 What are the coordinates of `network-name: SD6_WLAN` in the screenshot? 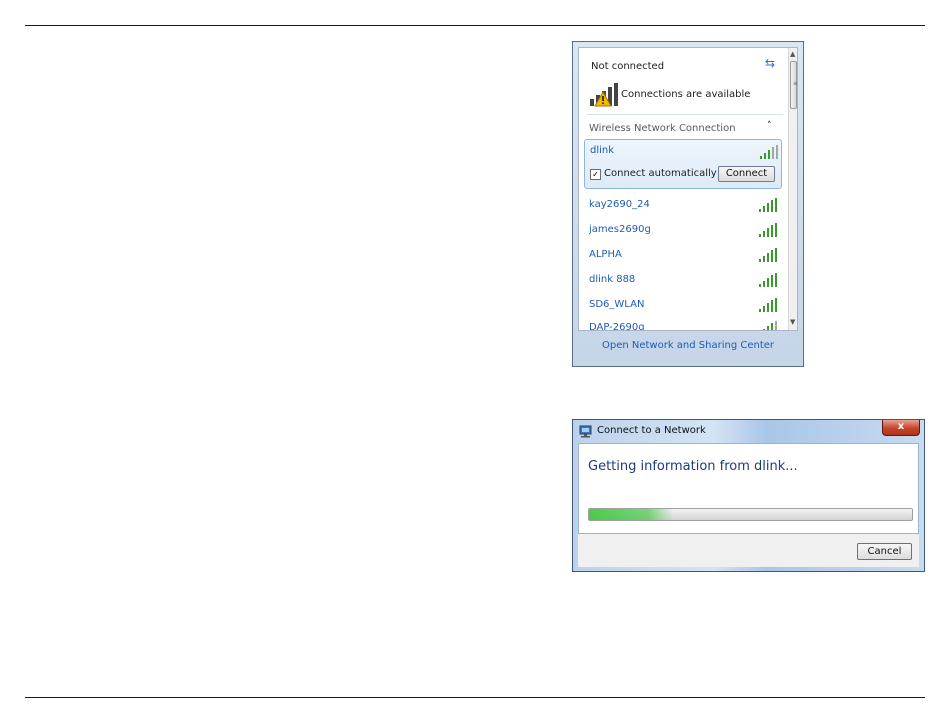 It's located at (617, 304).